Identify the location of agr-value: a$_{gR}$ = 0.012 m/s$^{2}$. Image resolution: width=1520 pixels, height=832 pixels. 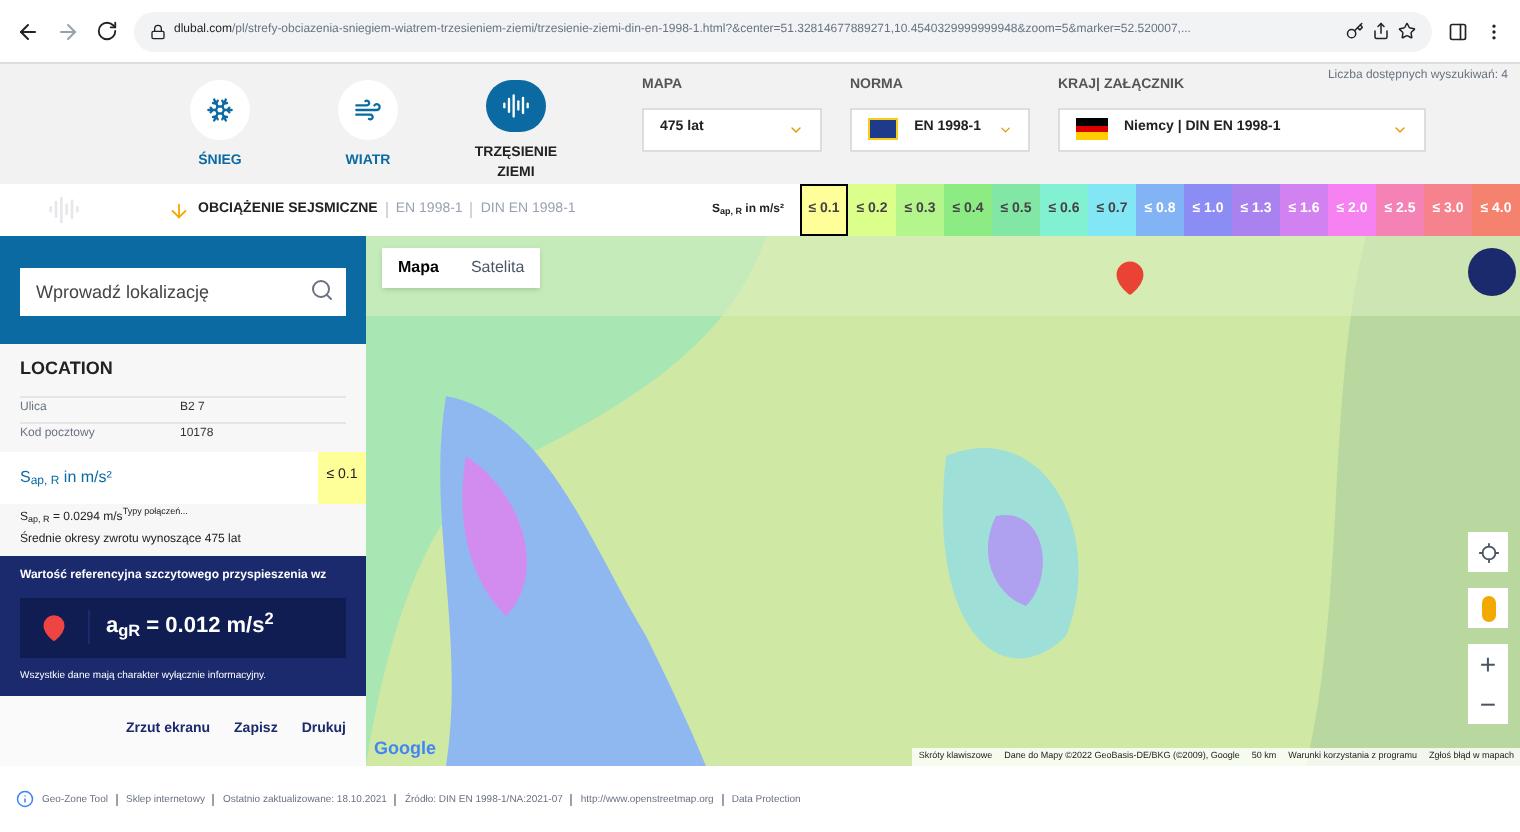
(181, 627).